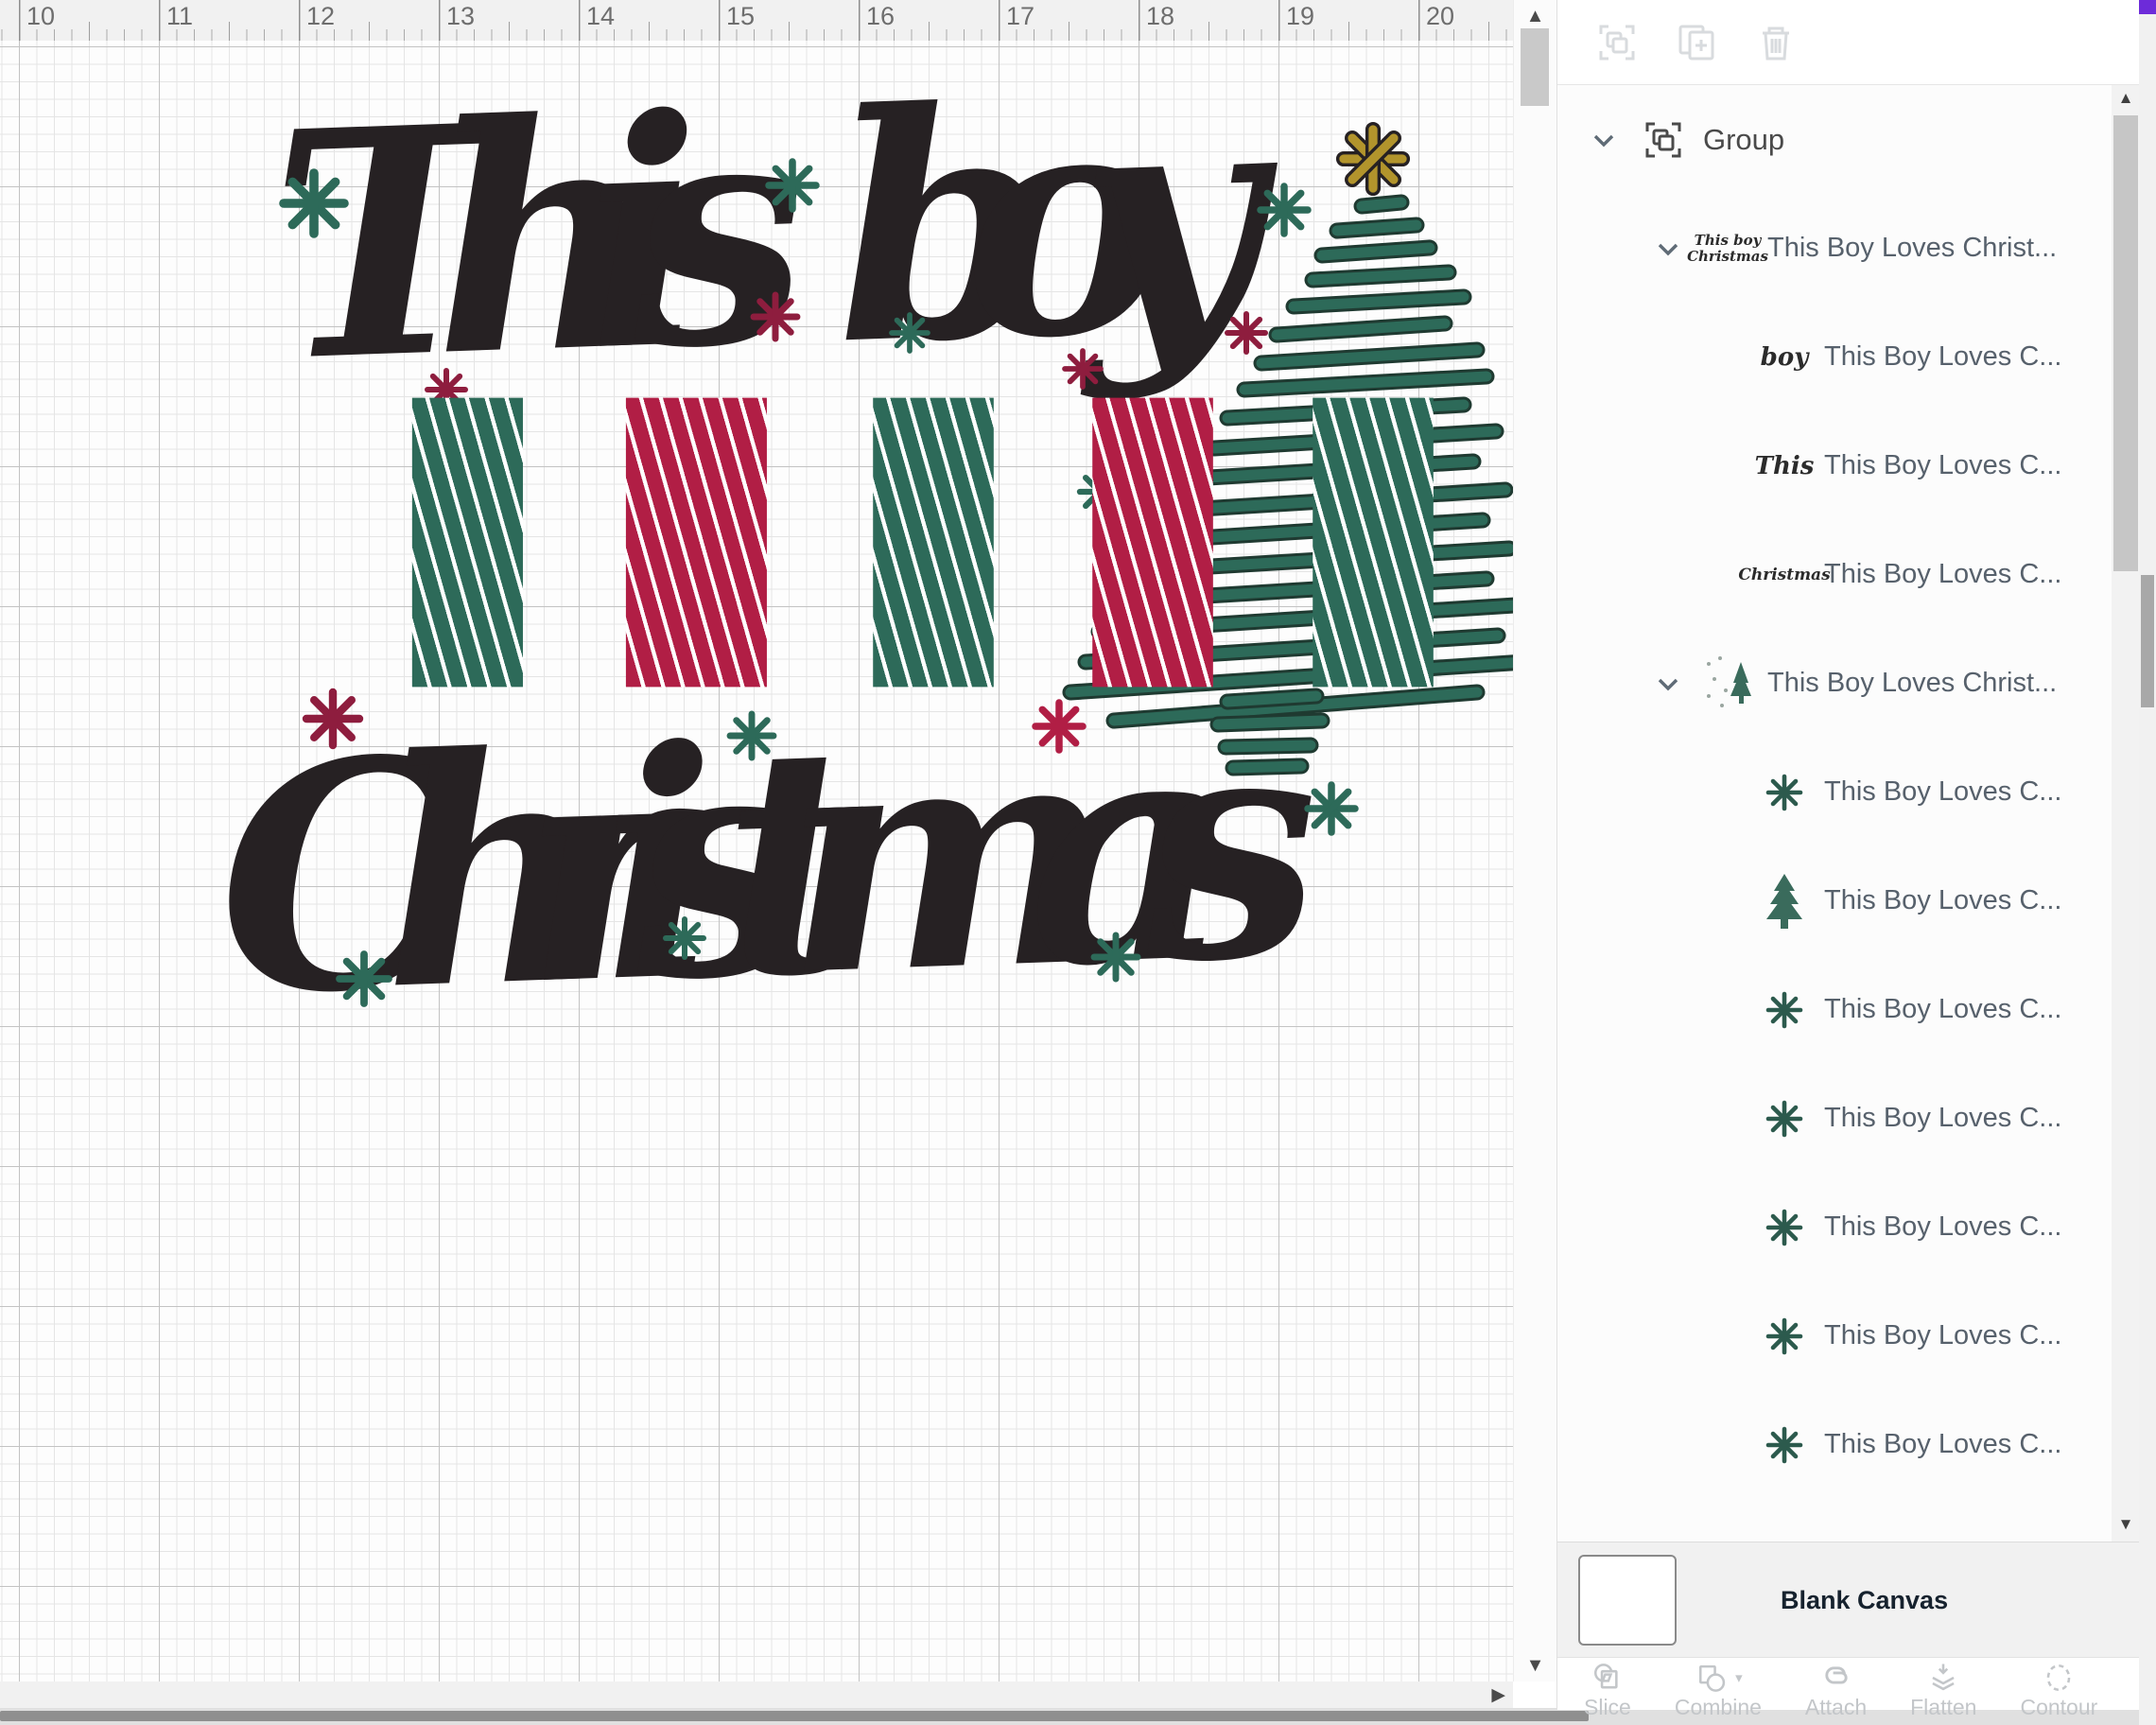  I want to click on text-layer-thumbnail: boy, so click(1785, 357).